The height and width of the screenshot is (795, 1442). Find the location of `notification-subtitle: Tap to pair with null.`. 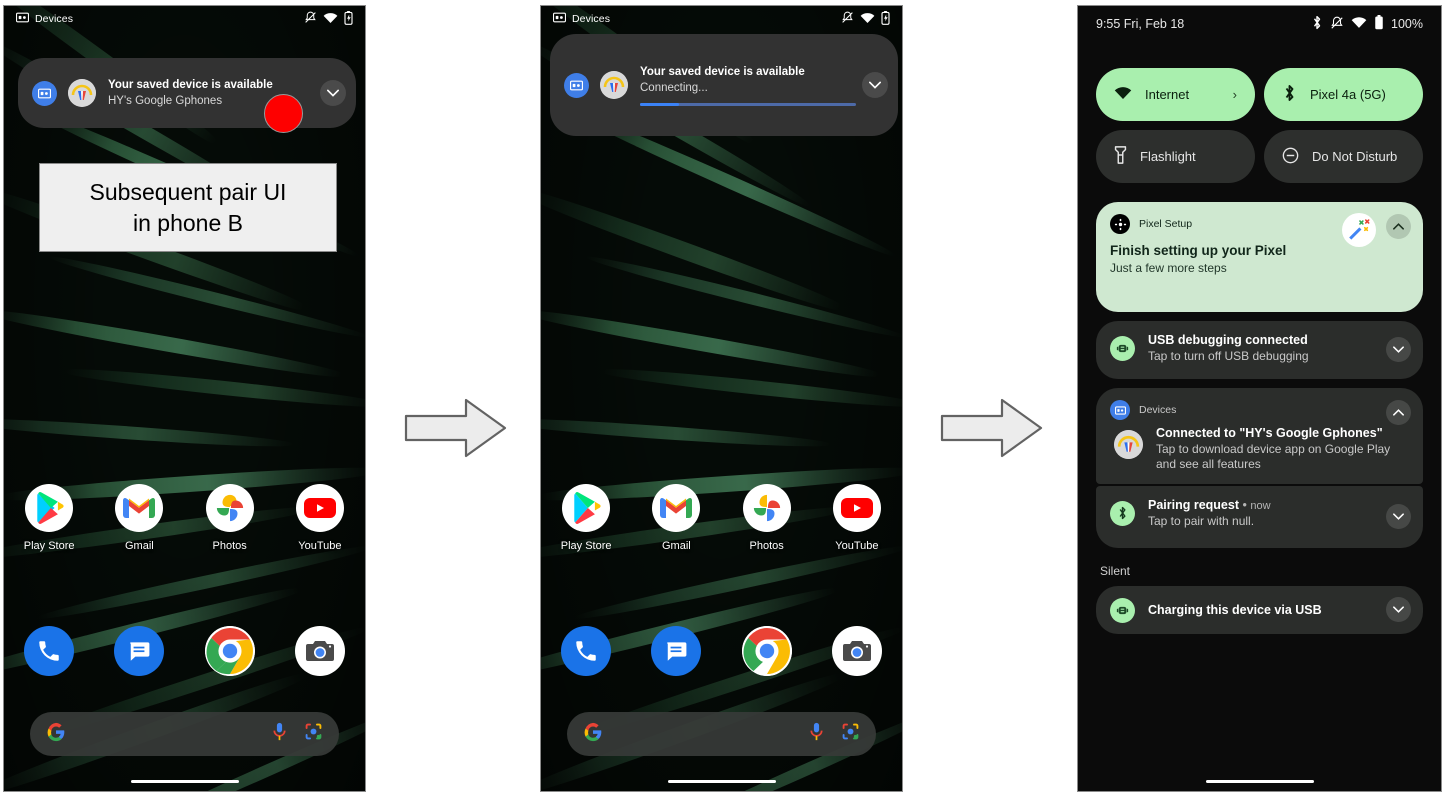

notification-subtitle: Tap to pair with null. is located at coordinates (1201, 521).